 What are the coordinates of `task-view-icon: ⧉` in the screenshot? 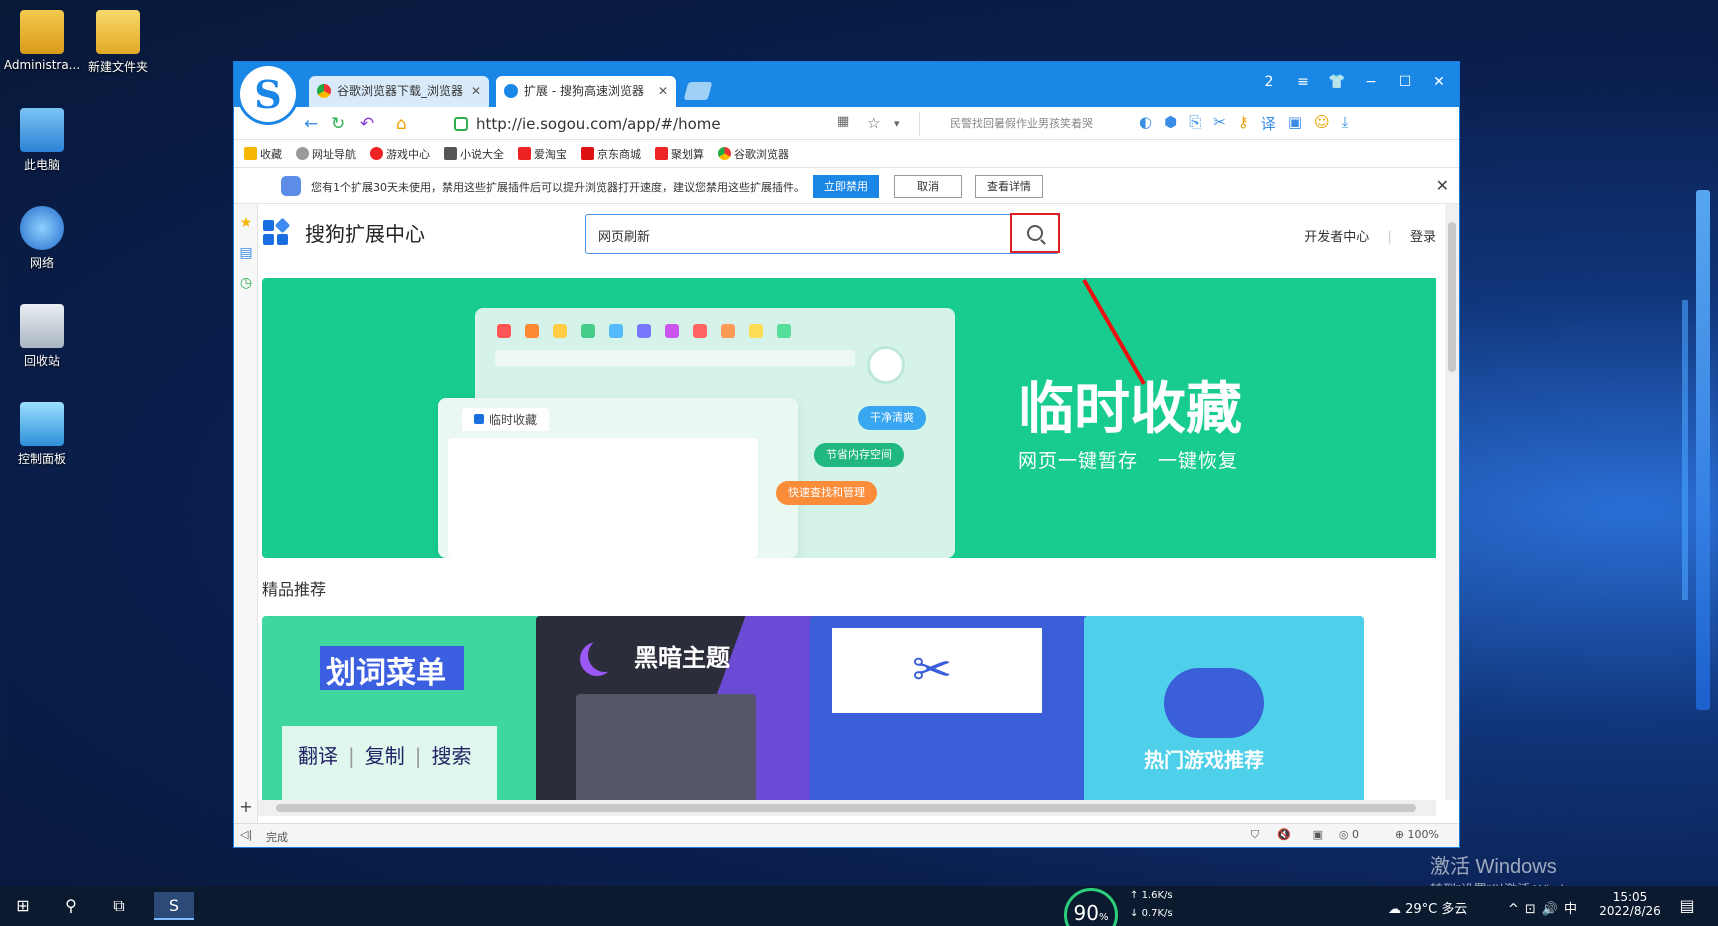 It's located at (119, 906).